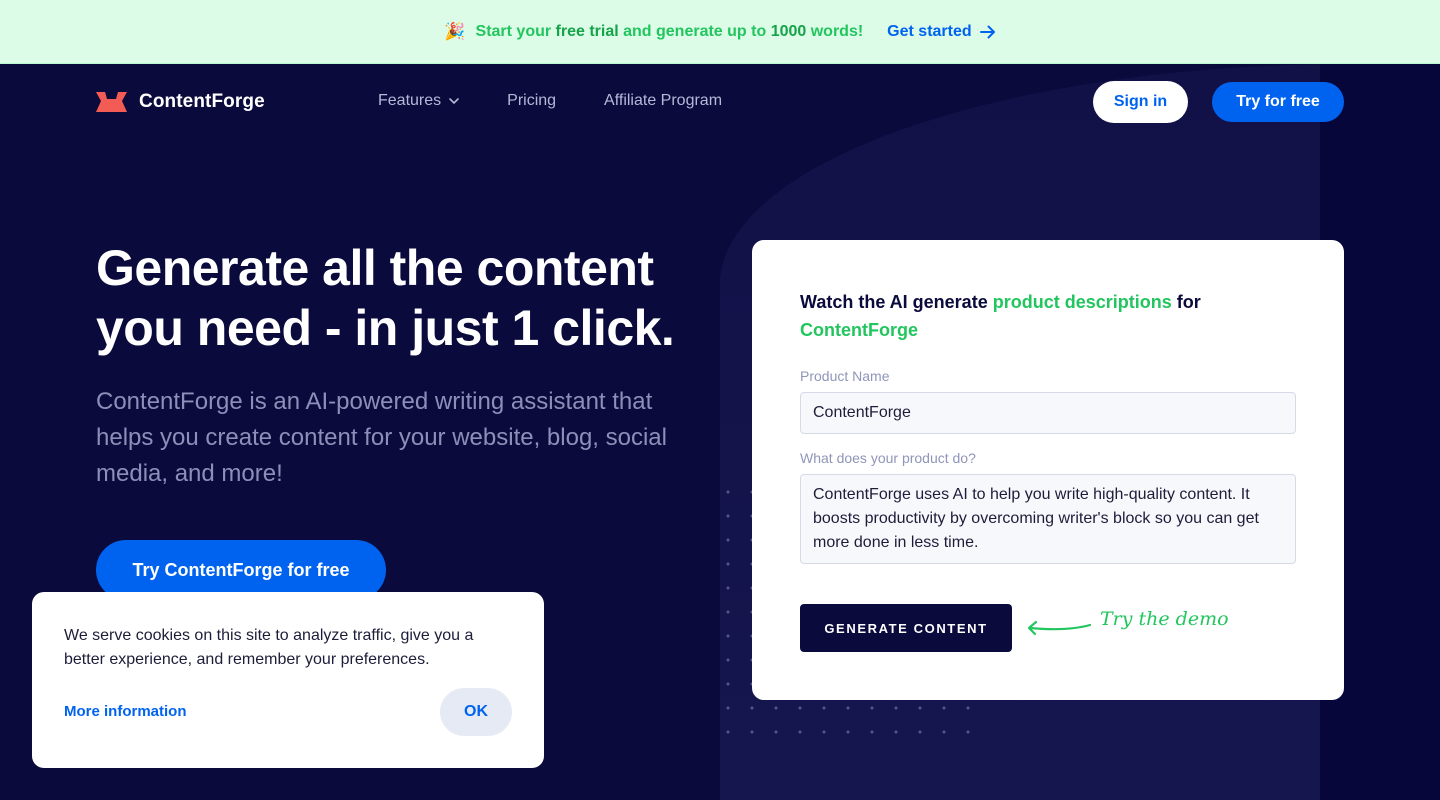 This screenshot has width=1440, height=800. Describe the element at coordinates (896, 302) in the screenshot. I see `demo-title-prefix: Watch the AI generate` at that location.